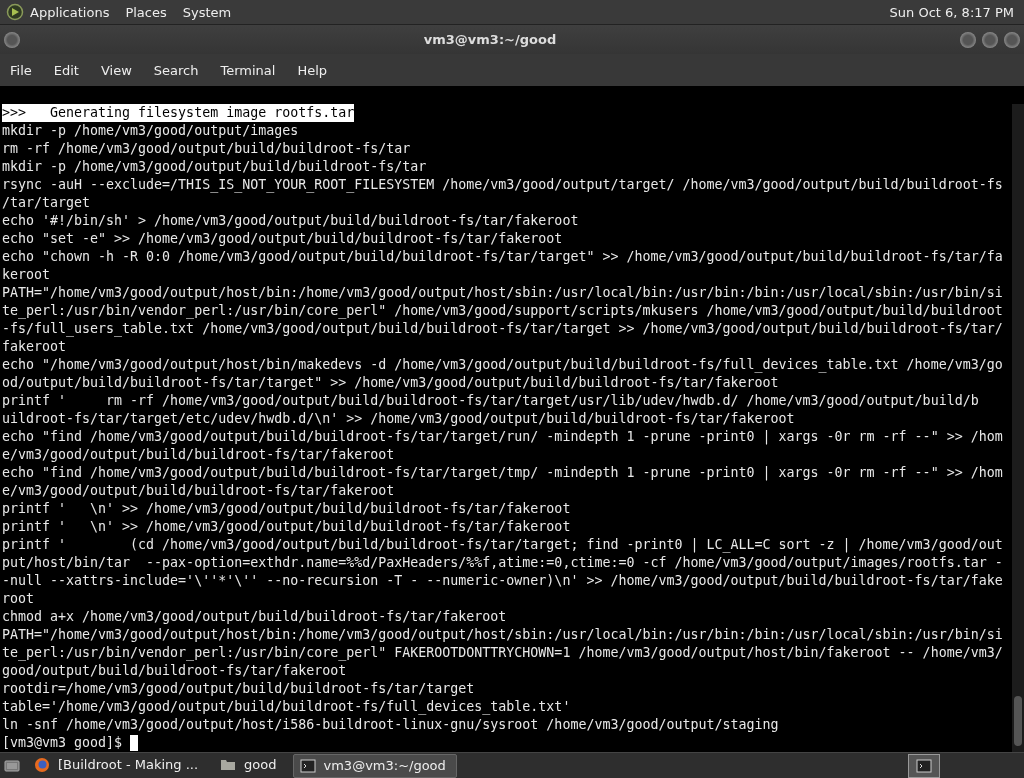 The height and width of the screenshot is (778, 1024). I want to click on terminal-line: echo "set -e" >> /home/vm3/good/output/build/buildroot-fs/tar/fakeroot, so click(282, 239).